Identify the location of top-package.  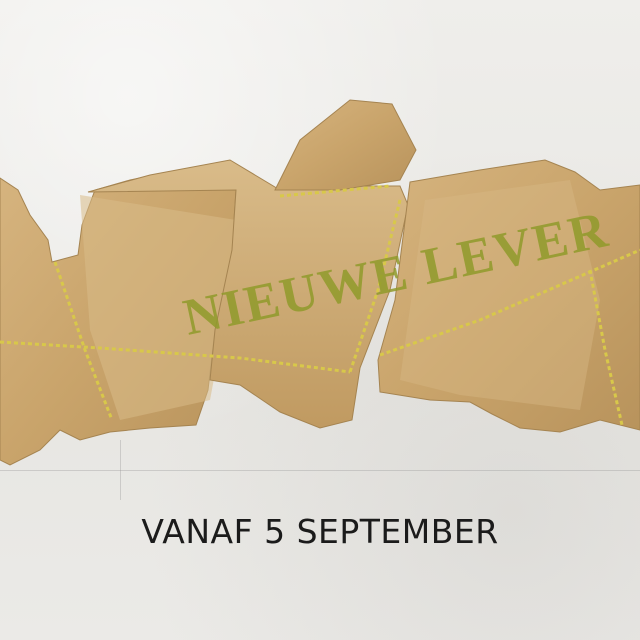
(345, 145).